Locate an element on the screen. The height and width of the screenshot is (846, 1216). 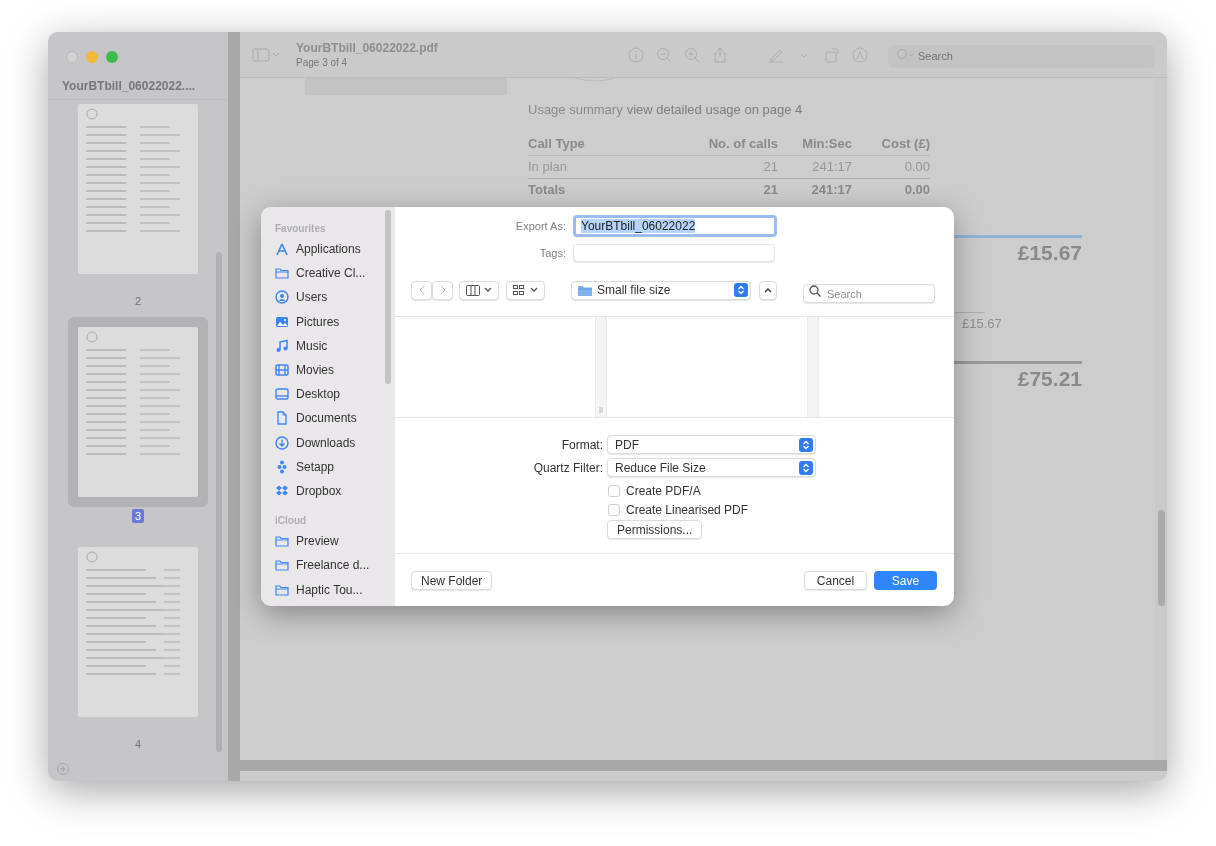
zoom-button-icon is located at coordinates (112, 57).